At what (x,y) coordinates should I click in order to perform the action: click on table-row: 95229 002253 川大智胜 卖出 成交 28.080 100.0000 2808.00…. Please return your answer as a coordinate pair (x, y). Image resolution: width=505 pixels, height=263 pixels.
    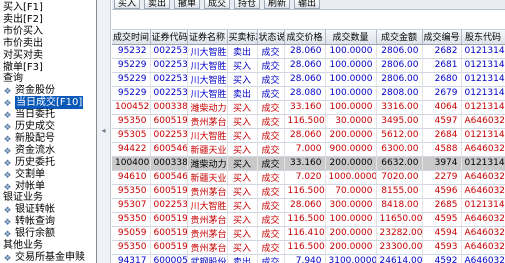
    Looking at the image, I should click on (308, 93).